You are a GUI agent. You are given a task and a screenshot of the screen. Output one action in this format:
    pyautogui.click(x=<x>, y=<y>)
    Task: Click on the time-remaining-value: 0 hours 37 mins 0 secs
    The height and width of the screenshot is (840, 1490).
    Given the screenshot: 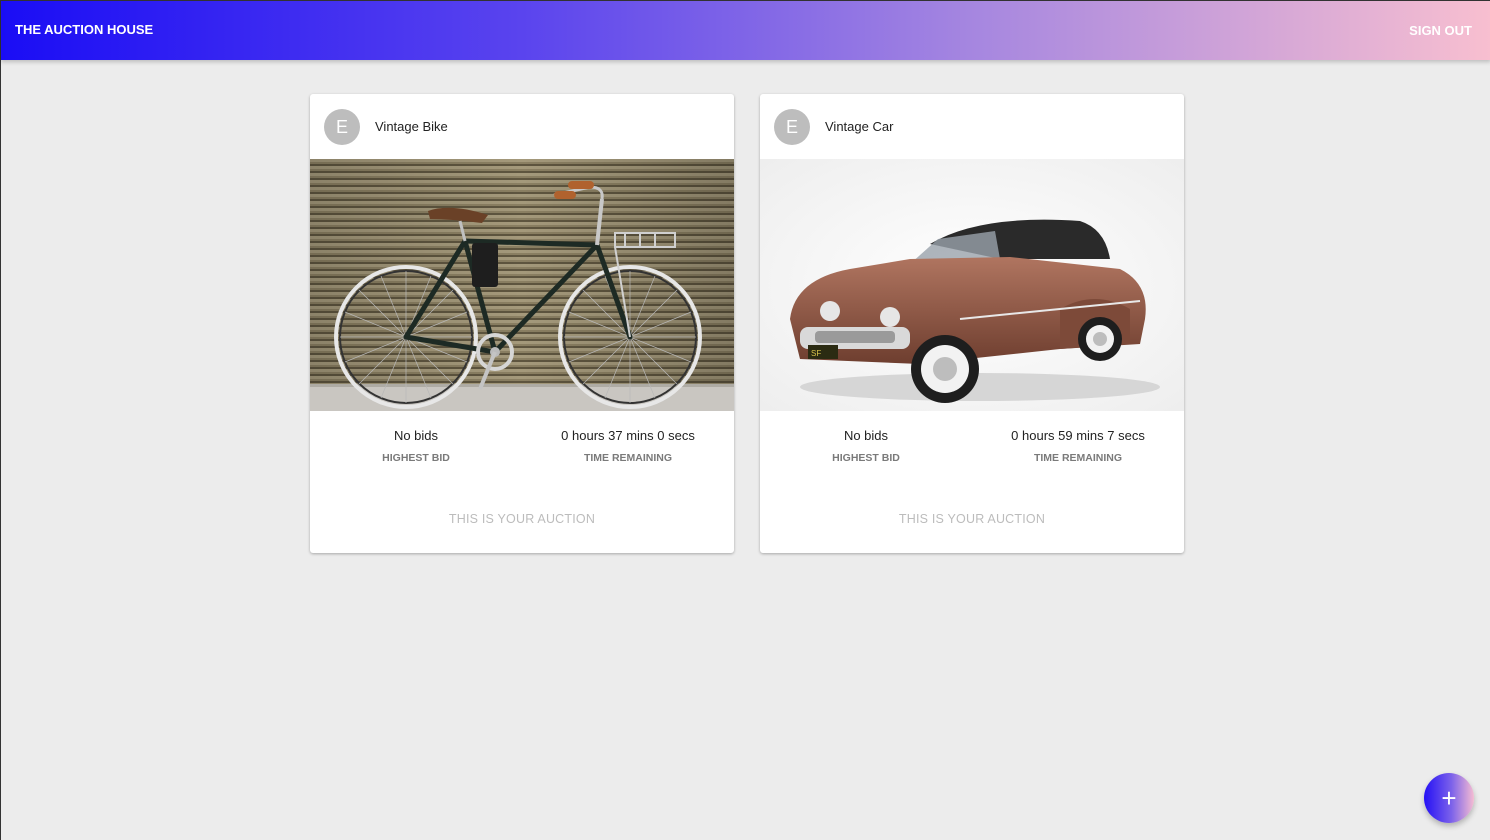 What is the action you would take?
    pyautogui.click(x=628, y=435)
    